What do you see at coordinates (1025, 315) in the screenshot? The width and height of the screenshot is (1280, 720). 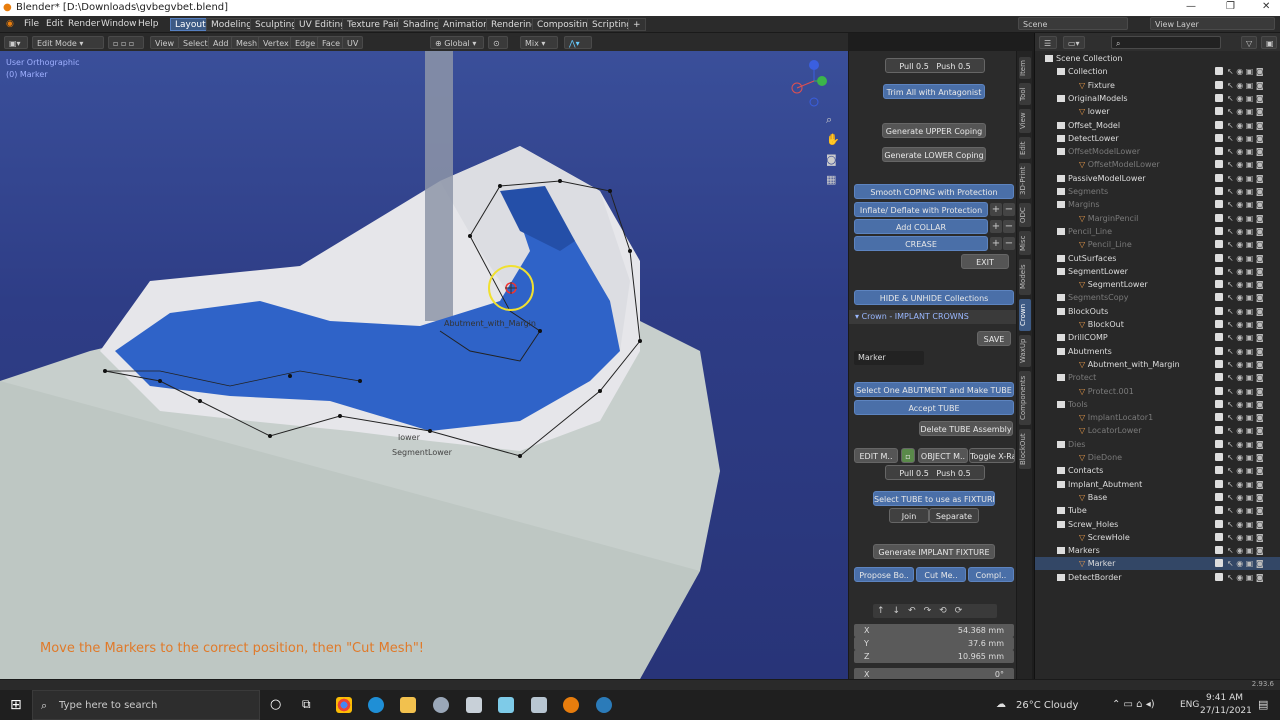 I see `tab-crown: Crown` at bounding box center [1025, 315].